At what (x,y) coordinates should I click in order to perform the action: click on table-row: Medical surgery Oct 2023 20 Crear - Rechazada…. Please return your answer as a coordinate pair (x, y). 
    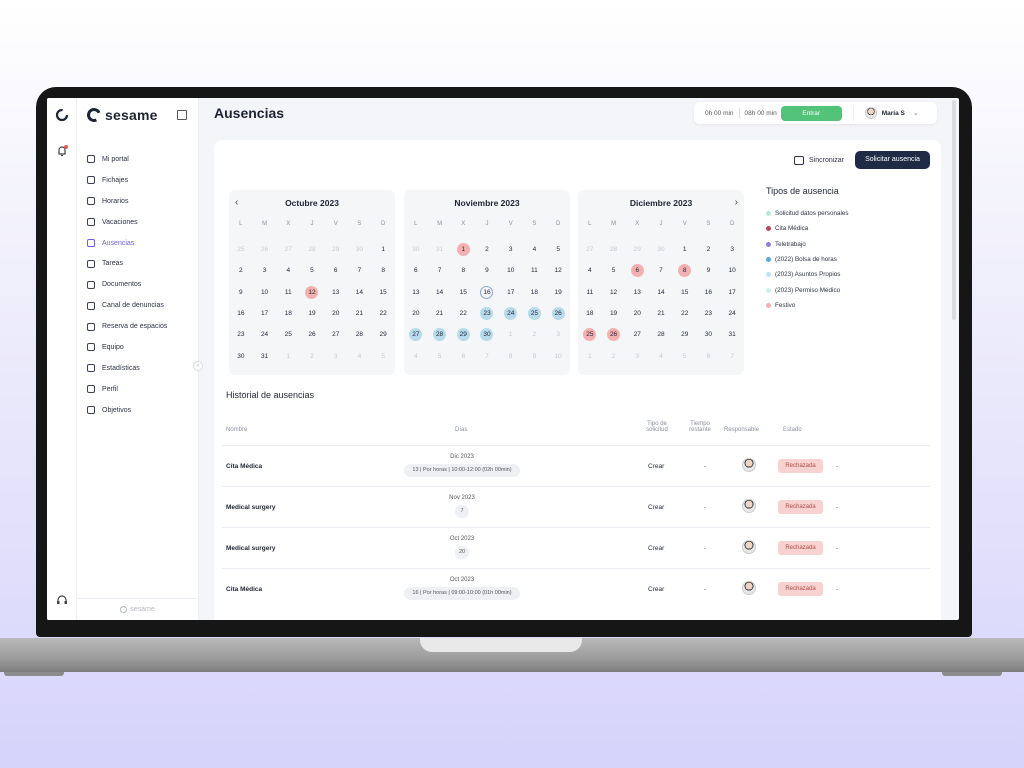
    Looking at the image, I should click on (576, 547).